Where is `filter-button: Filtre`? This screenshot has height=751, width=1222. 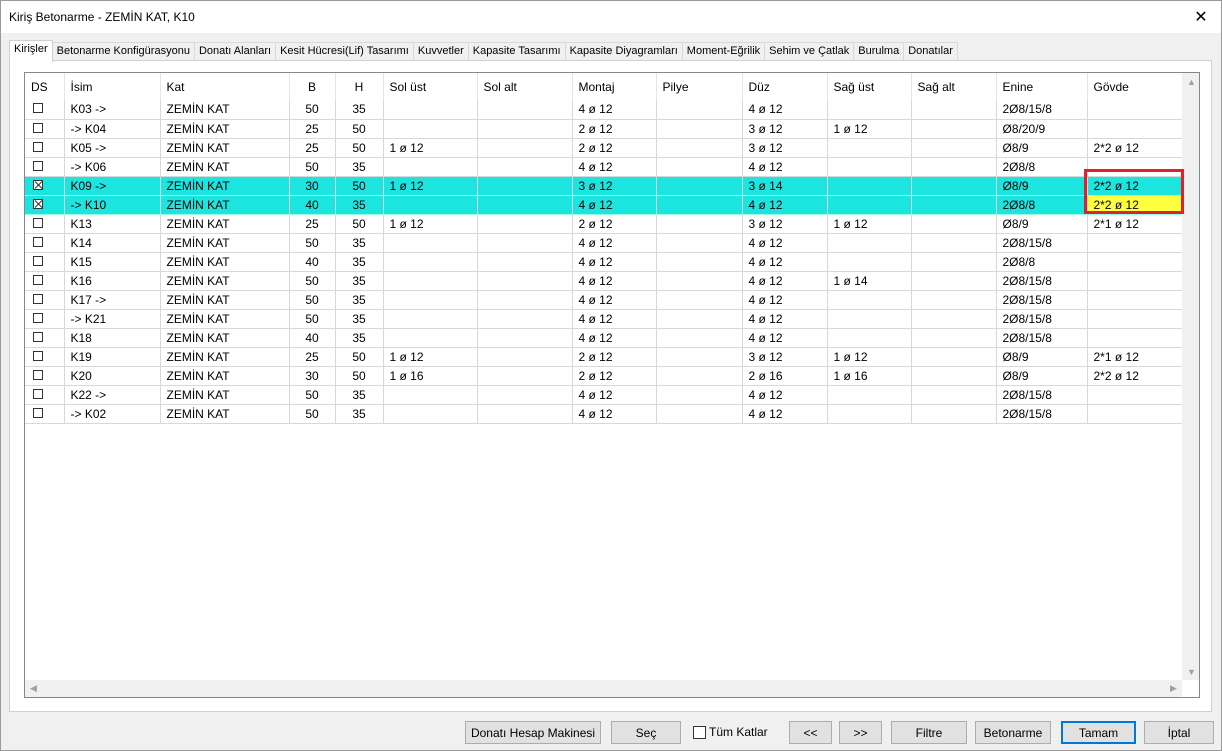
filter-button: Filtre is located at coordinates (929, 732).